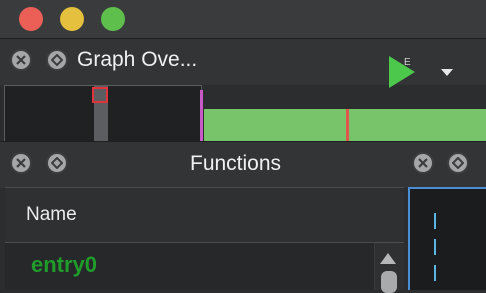 The height and width of the screenshot is (293, 486). I want to click on column-name-label: Name, so click(51, 214).